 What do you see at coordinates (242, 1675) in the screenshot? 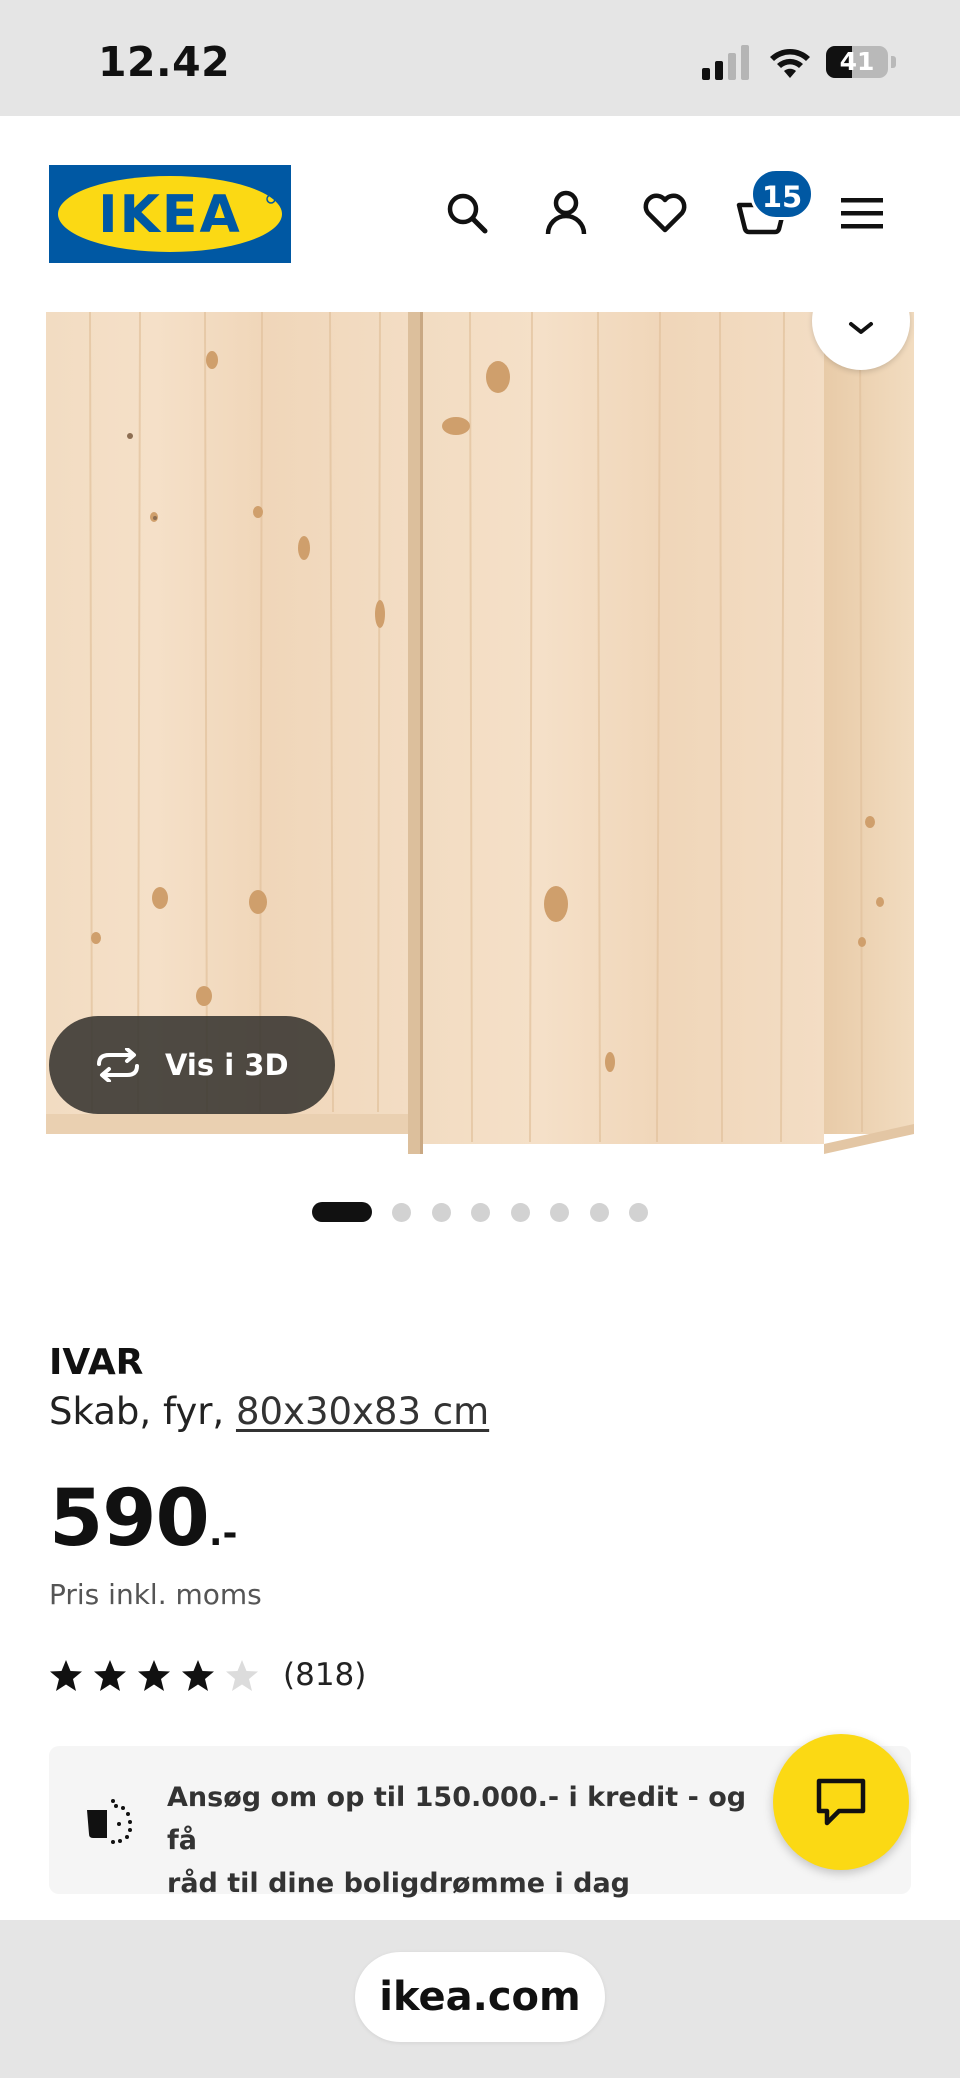
I see `star-empty-icon` at bounding box center [242, 1675].